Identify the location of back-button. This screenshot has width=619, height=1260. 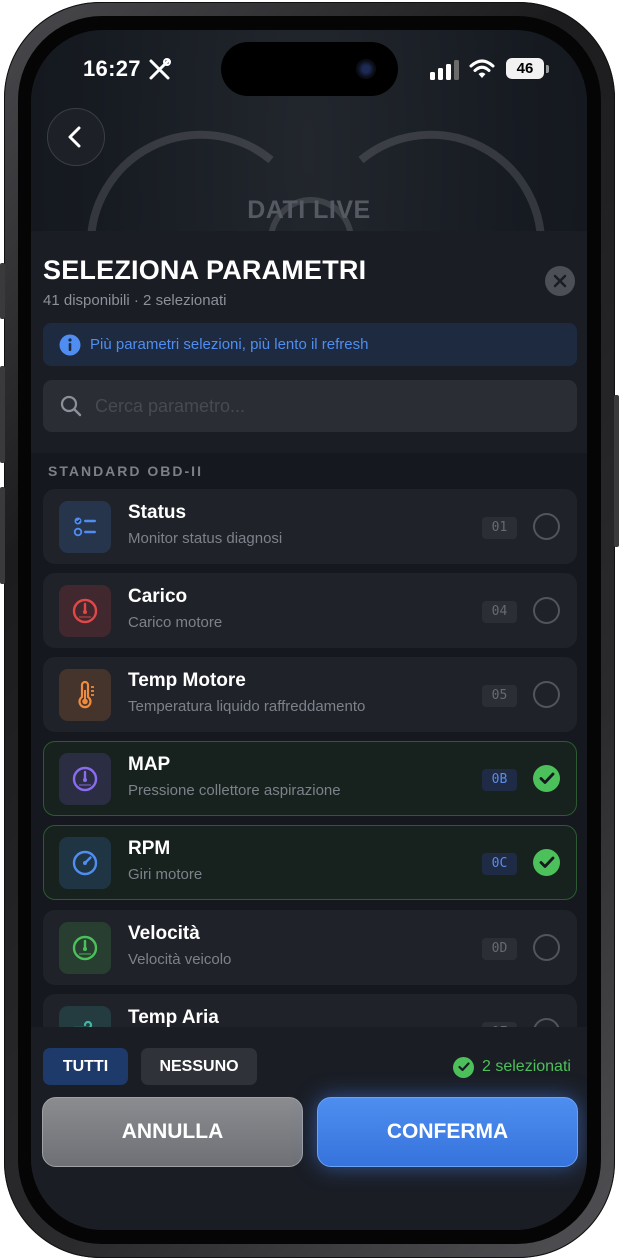
(76, 137).